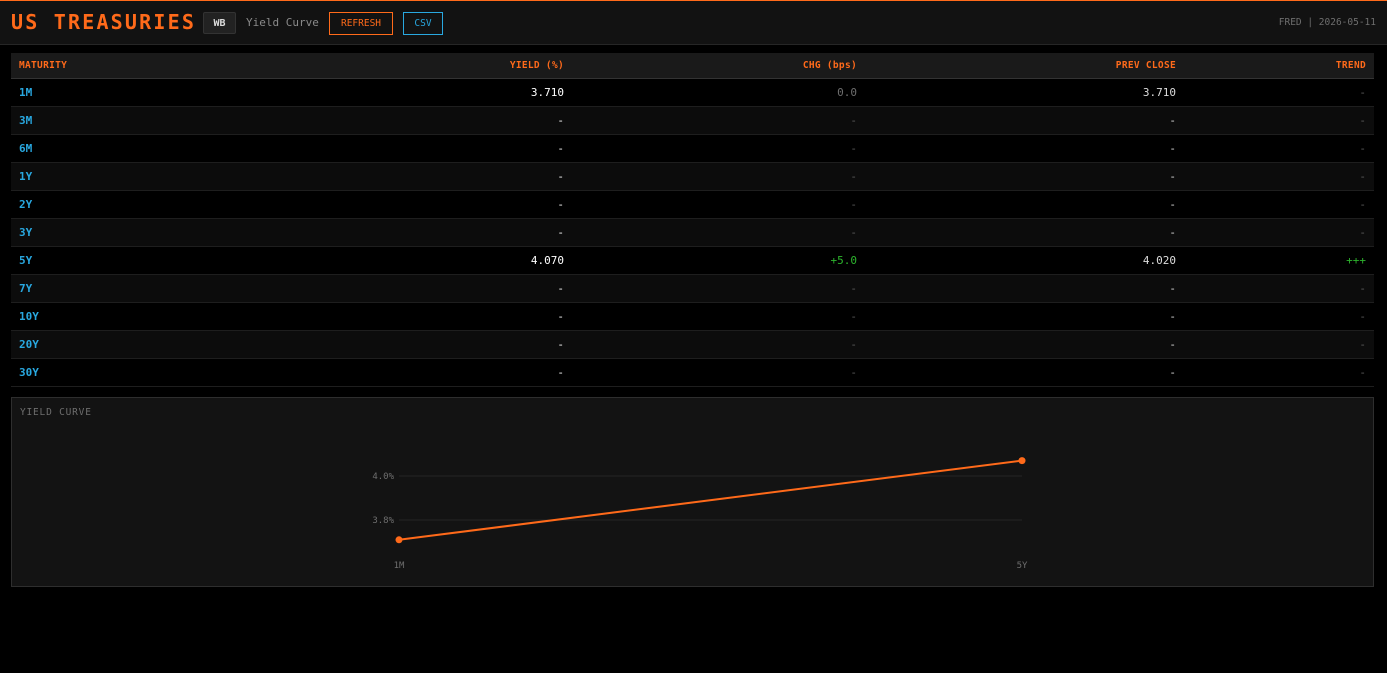 Image resolution: width=1387 pixels, height=673 pixels. What do you see at coordinates (111, 316) in the screenshot?
I see `cell-maturity: 10Y` at bounding box center [111, 316].